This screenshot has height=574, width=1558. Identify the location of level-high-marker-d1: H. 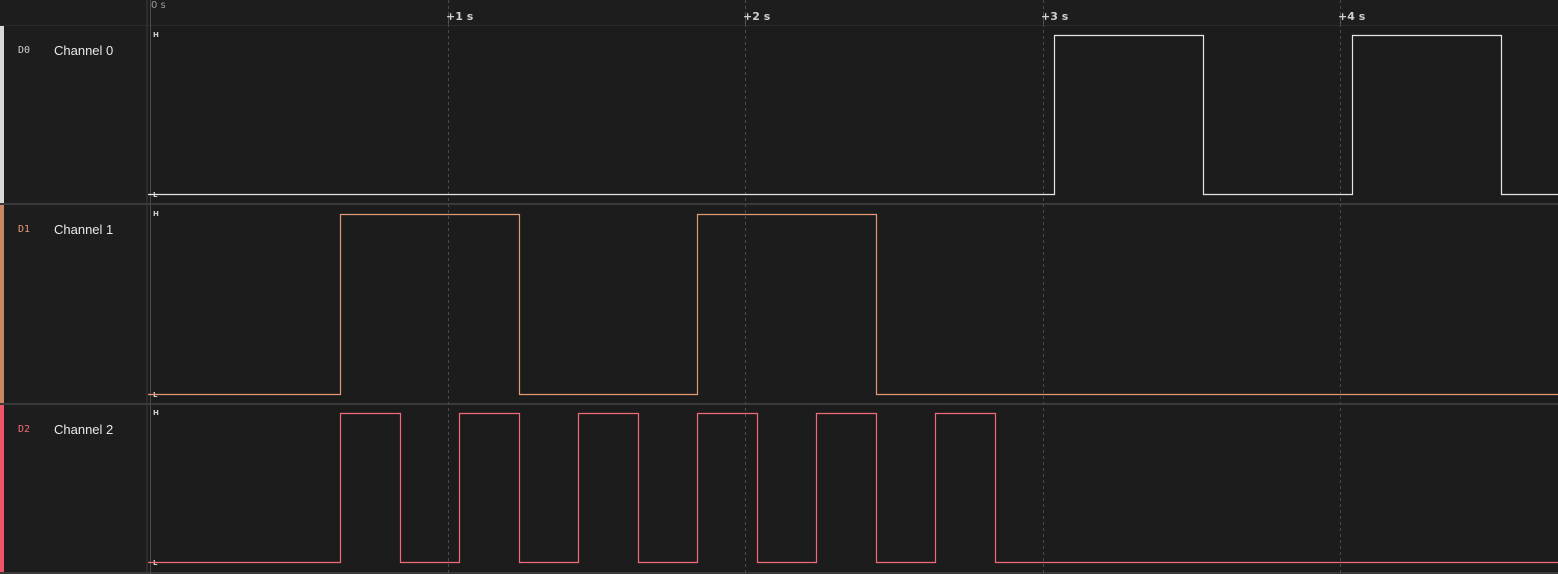
(156, 214).